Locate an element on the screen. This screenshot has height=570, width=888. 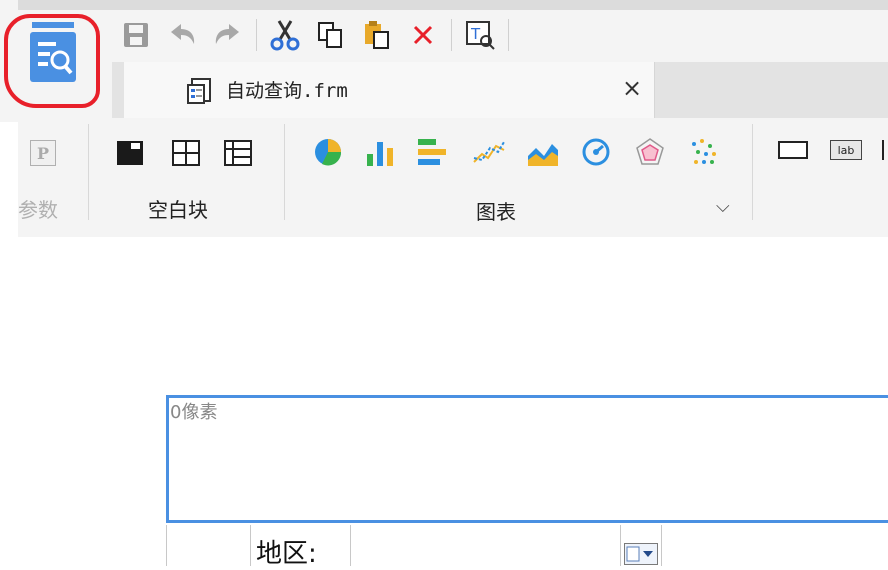
radar-chart-icon is located at coordinates (650, 152).